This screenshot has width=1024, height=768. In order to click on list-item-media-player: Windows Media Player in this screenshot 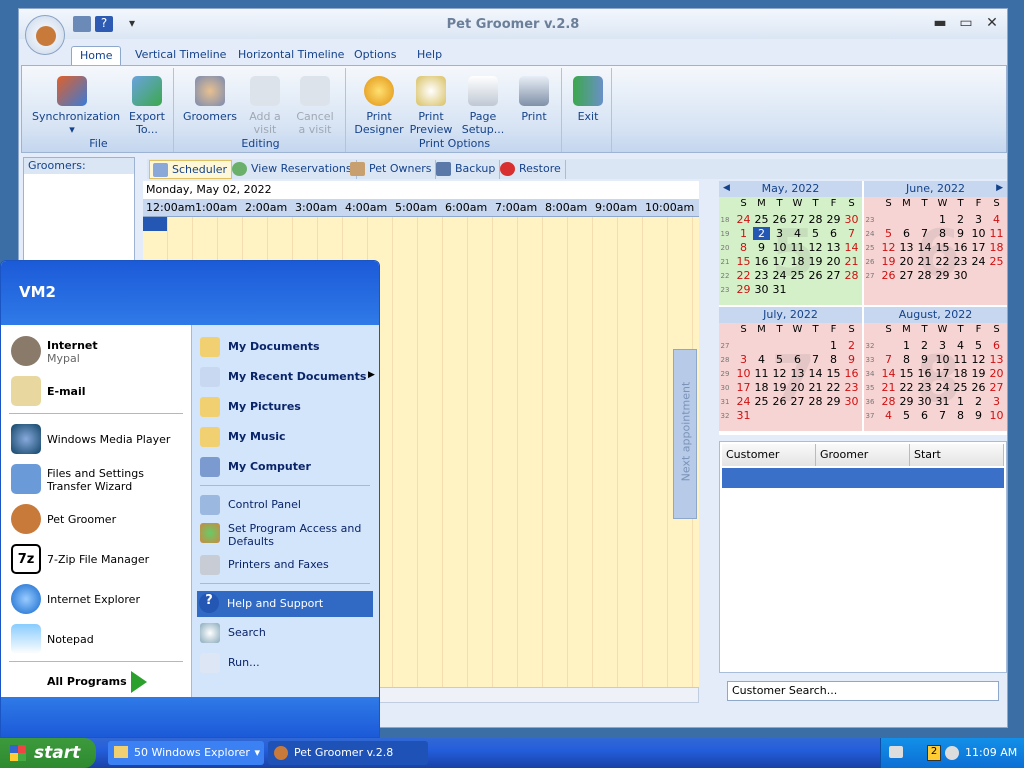, I will do `click(97, 439)`.